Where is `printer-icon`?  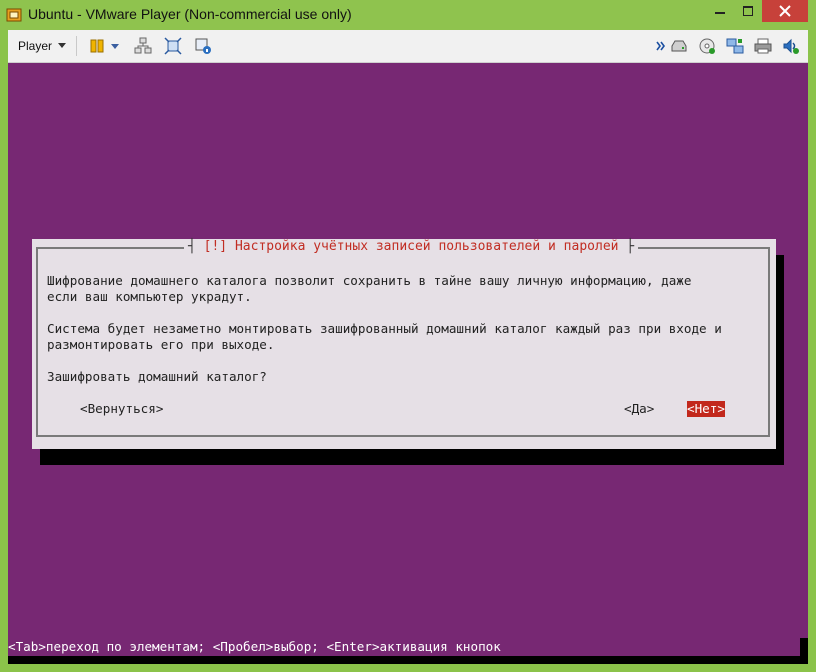
printer-icon is located at coordinates (763, 46).